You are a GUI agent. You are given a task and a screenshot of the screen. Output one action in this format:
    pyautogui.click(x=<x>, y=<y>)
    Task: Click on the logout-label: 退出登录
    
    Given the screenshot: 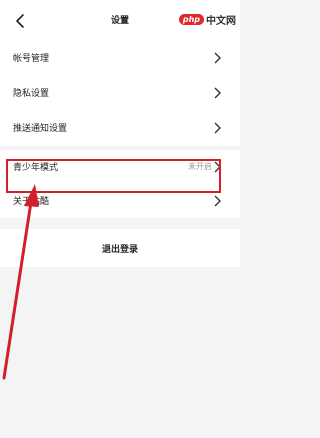 What is the action you would take?
    pyautogui.click(x=119, y=250)
    